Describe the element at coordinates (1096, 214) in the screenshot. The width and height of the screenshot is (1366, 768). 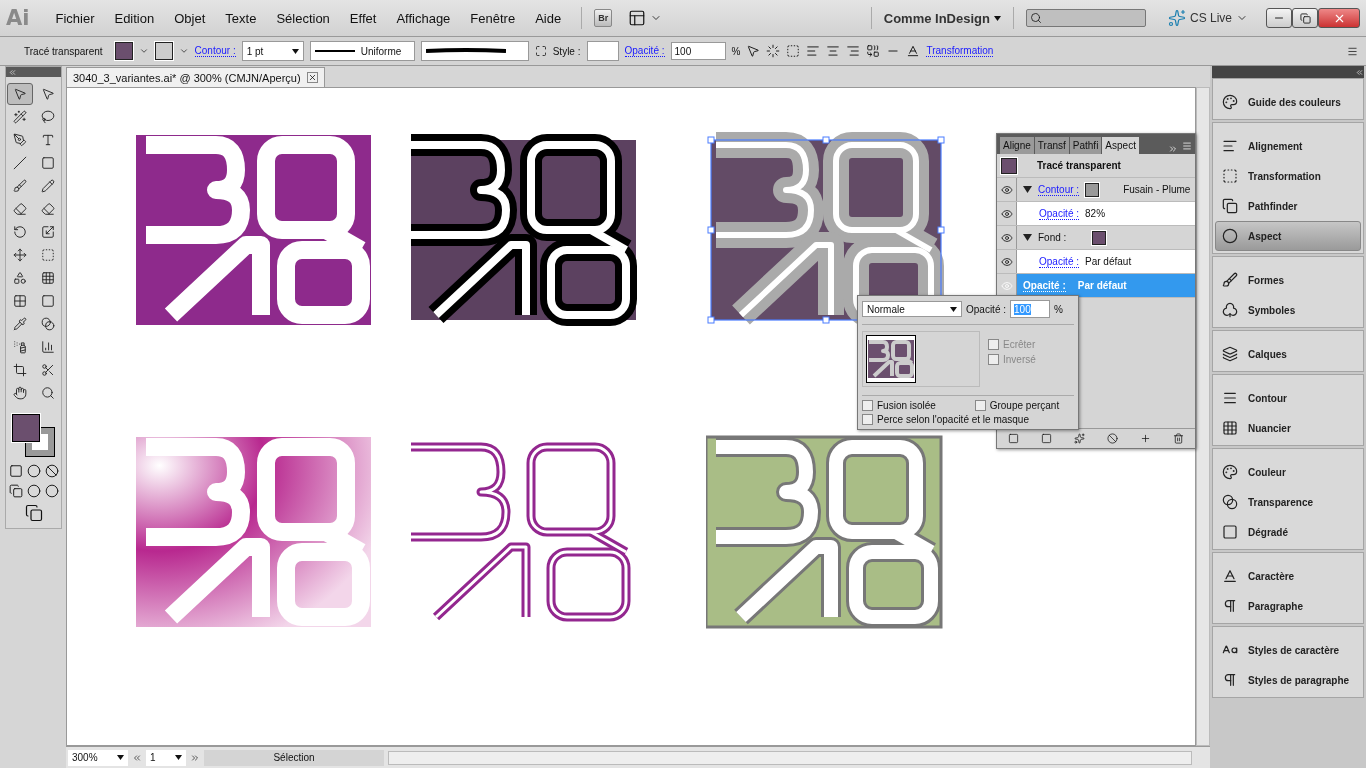
I see `opacity-row: Opacité : 82%` at that location.